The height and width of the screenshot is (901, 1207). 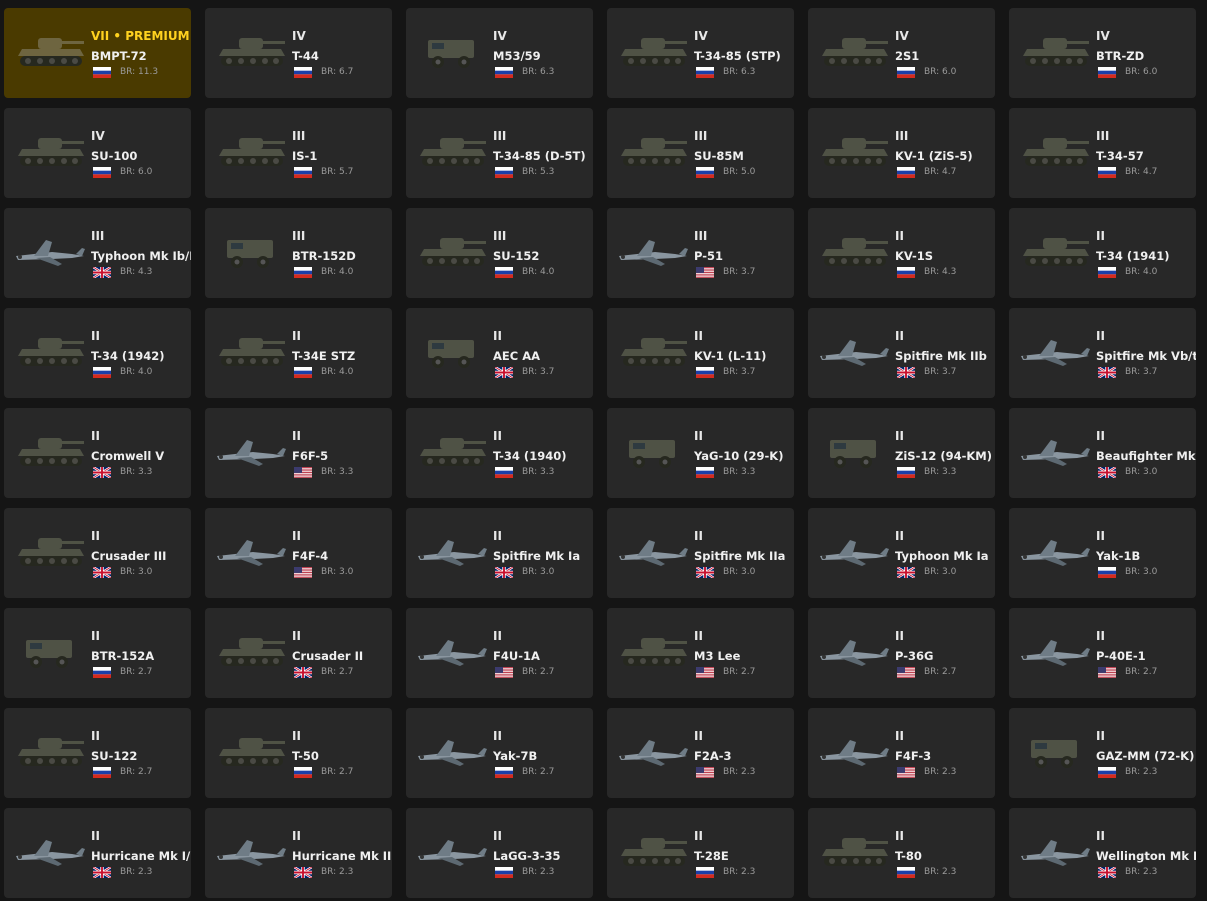 What do you see at coordinates (1146, 353) in the screenshot?
I see `vehicle-info: II Spitfire Mk Vb/tro BR: 3.7` at bounding box center [1146, 353].